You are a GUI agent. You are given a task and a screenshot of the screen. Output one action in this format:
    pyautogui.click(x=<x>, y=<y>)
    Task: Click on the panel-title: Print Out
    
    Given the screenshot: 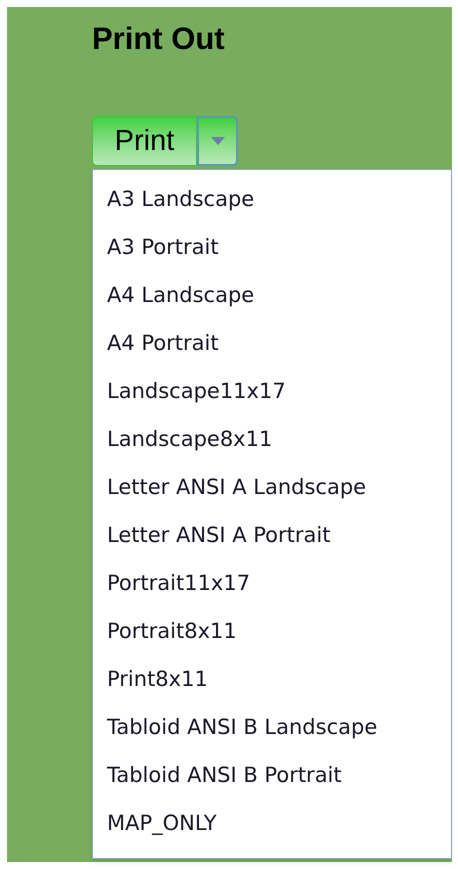 What is the action you would take?
    pyautogui.click(x=158, y=39)
    